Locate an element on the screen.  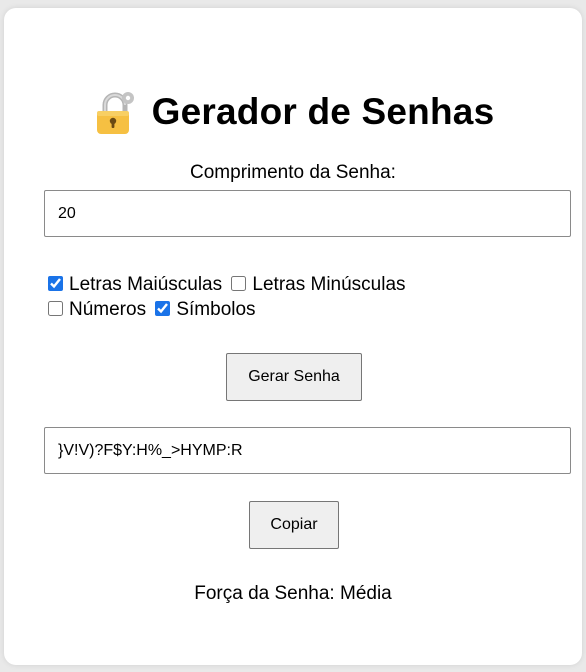
symbols-checkbox is located at coordinates (163, 308).